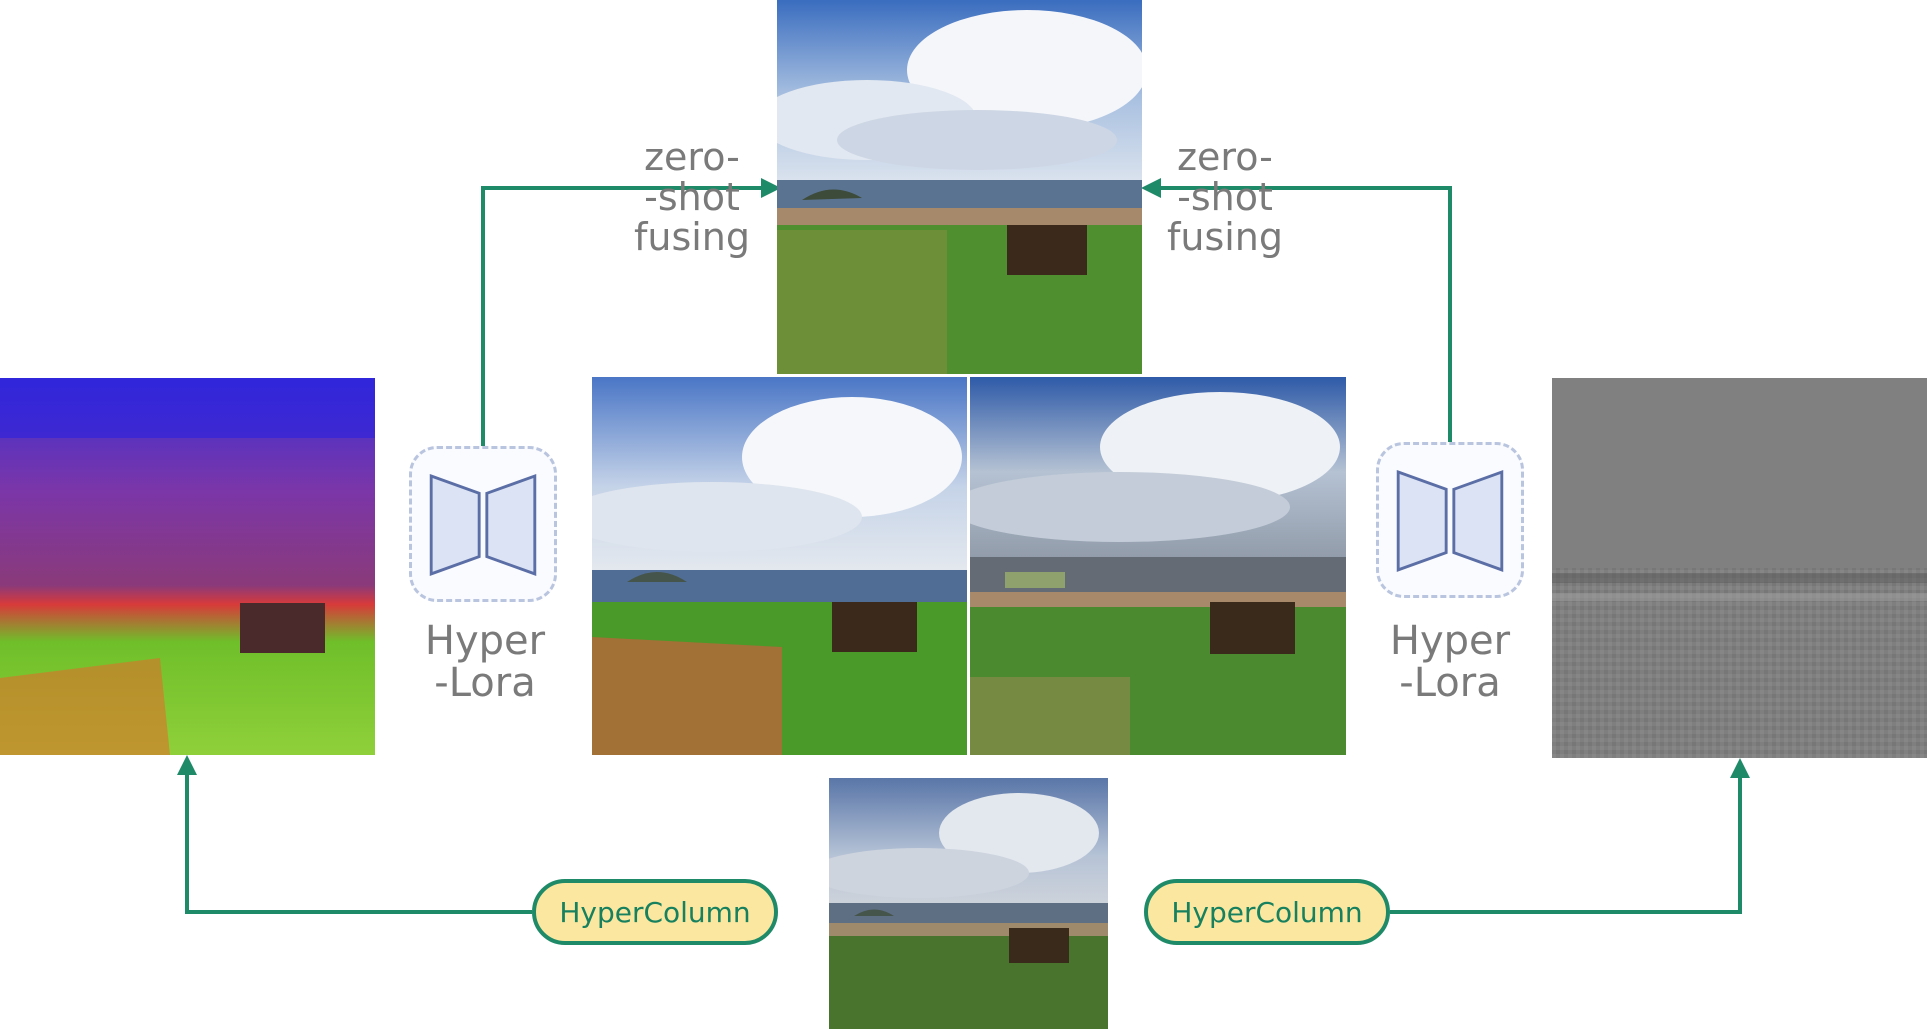 This screenshot has height=1029, width=1927. Describe the element at coordinates (692, 197) in the screenshot. I see `zero-shot-fusing-label-left: zero- -shot fusing` at that location.